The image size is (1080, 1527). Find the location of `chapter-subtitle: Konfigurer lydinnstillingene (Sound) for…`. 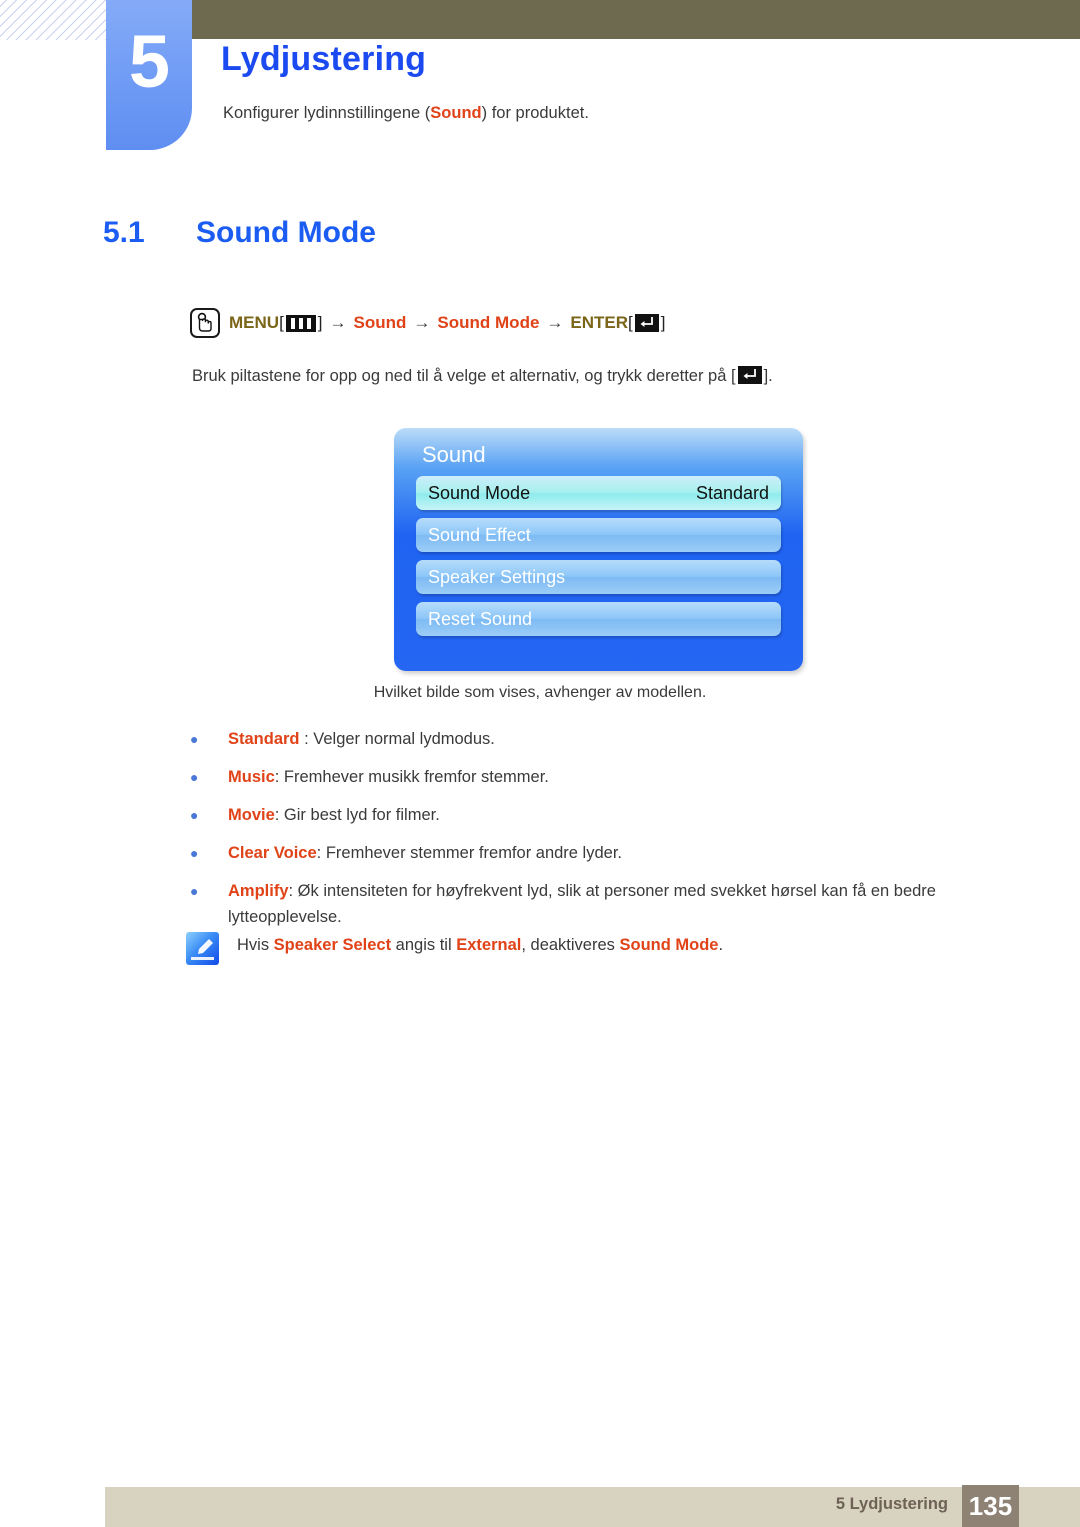

chapter-subtitle: Konfigurer lydinnstillingene (Sound) for… is located at coordinates (406, 113).